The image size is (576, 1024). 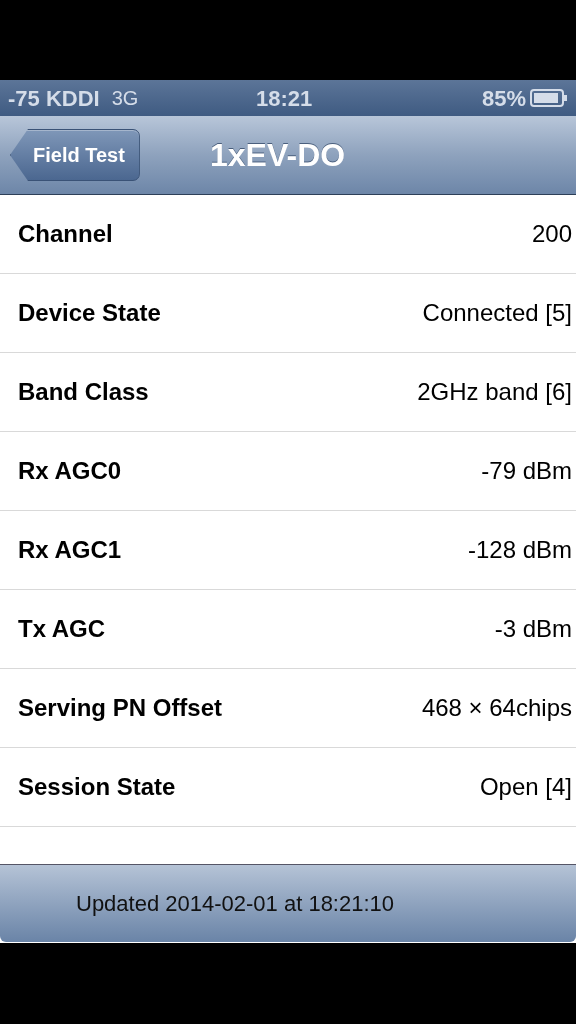 What do you see at coordinates (62, 629) in the screenshot?
I see `row-label: Tx AGC` at bounding box center [62, 629].